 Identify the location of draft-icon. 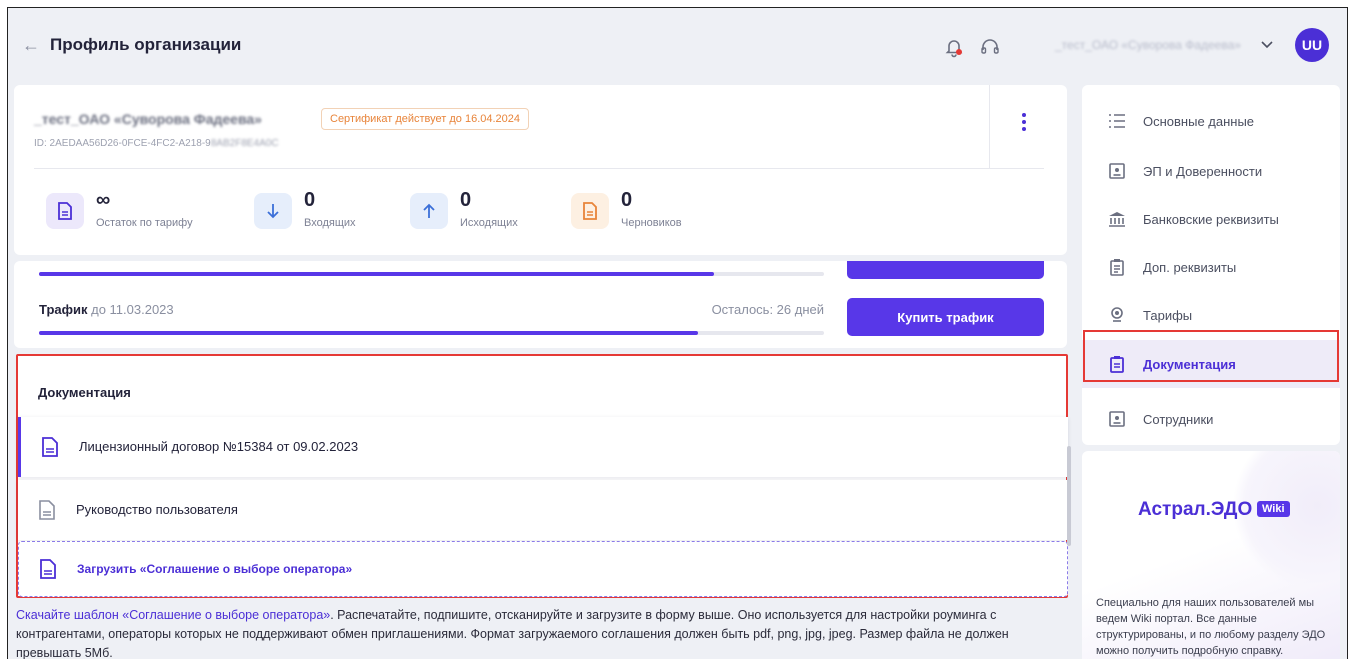
(590, 211).